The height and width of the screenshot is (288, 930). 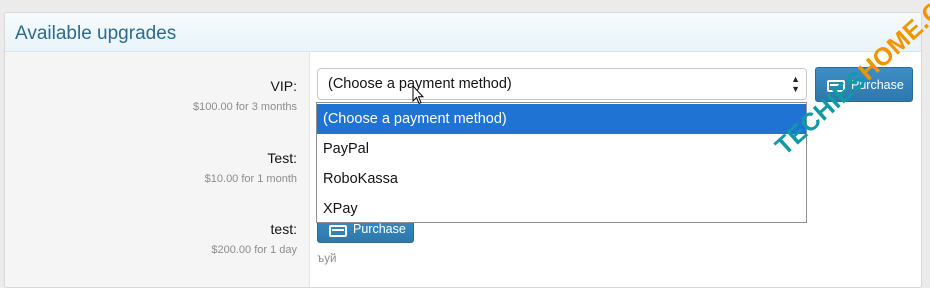 What do you see at coordinates (561, 119) in the screenshot?
I see `dropdown-option-choose: (Choose a payment method)` at bounding box center [561, 119].